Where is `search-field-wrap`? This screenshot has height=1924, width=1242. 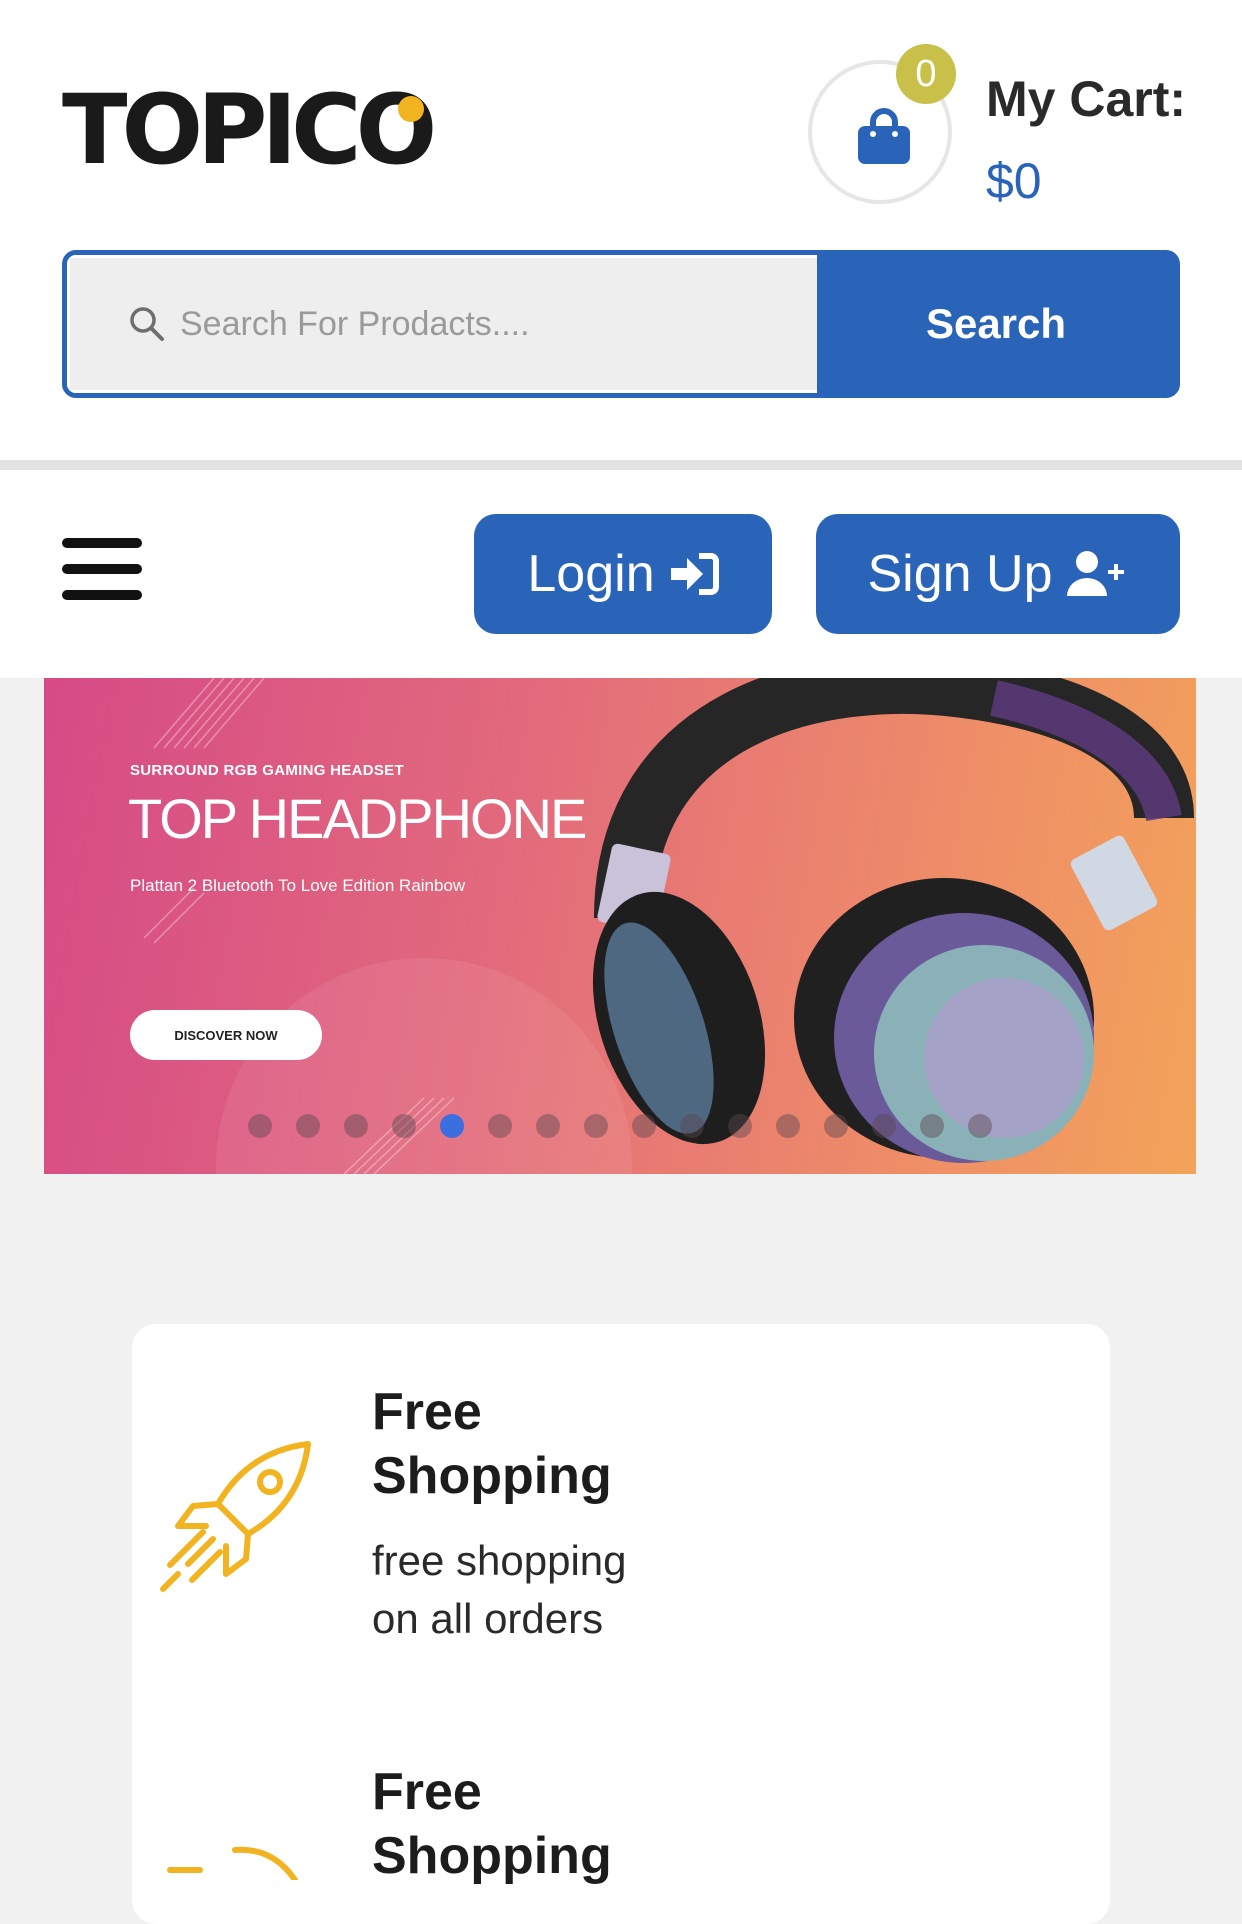 search-field-wrap is located at coordinates (442, 324).